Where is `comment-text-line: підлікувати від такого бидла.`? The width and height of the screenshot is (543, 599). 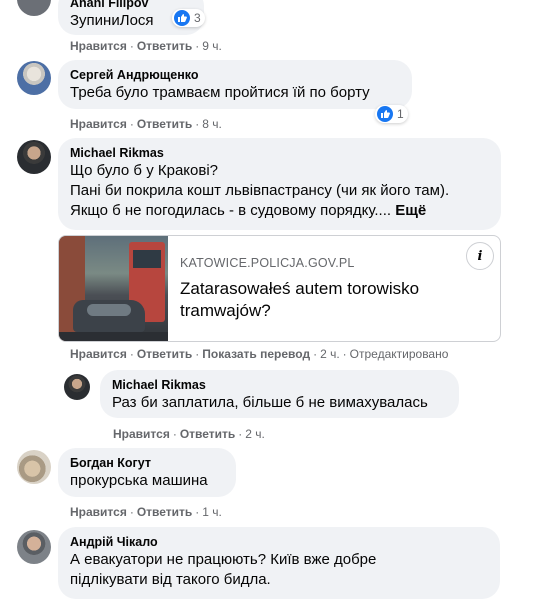 comment-text-line: підлікувати від такого бидла. is located at coordinates (170, 579).